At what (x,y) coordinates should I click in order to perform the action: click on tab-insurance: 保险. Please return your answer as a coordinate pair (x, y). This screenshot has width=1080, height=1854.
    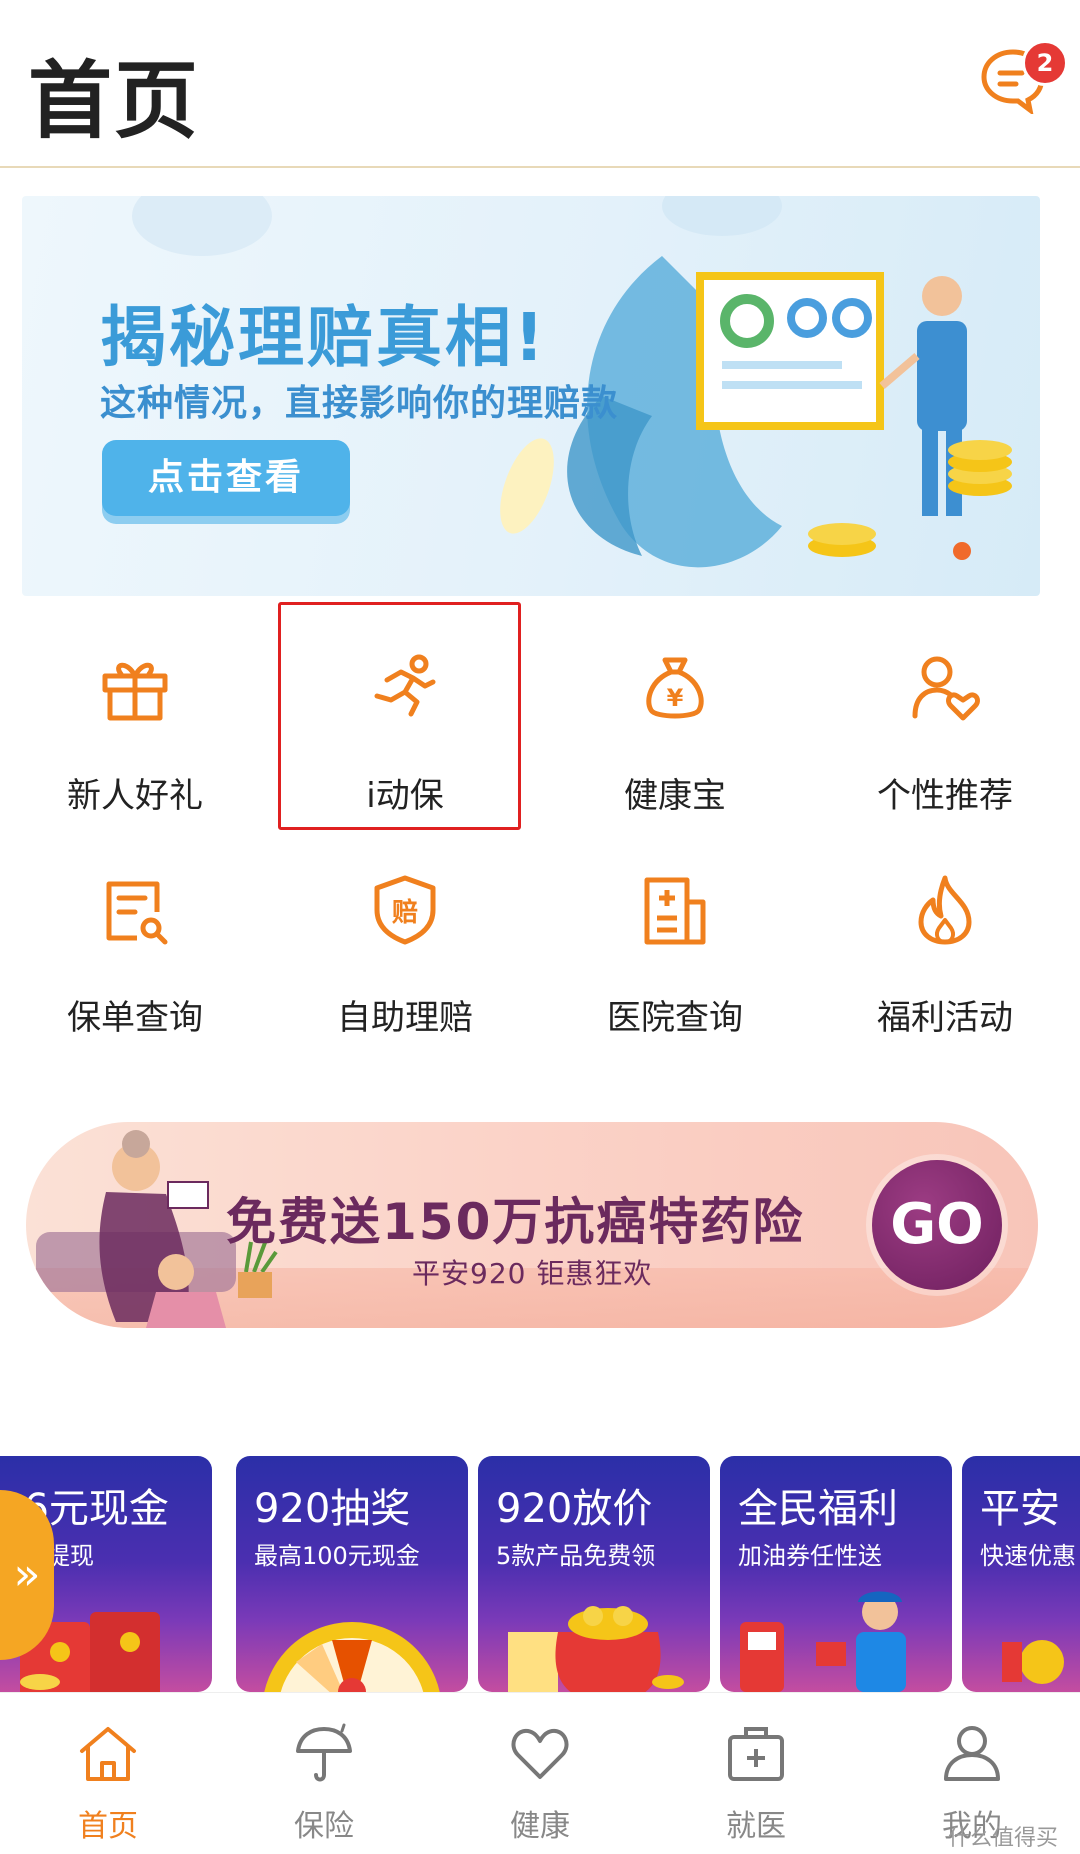
    Looking at the image, I should click on (324, 1773).